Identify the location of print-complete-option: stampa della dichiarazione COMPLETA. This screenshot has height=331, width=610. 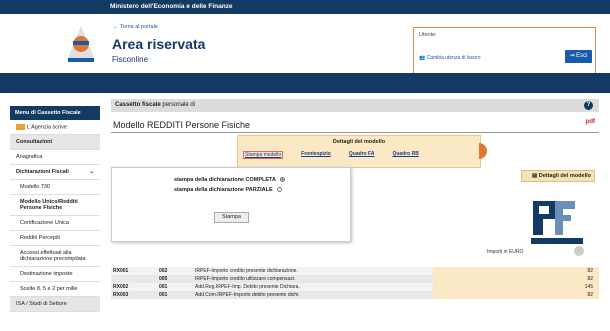
(229, 180).